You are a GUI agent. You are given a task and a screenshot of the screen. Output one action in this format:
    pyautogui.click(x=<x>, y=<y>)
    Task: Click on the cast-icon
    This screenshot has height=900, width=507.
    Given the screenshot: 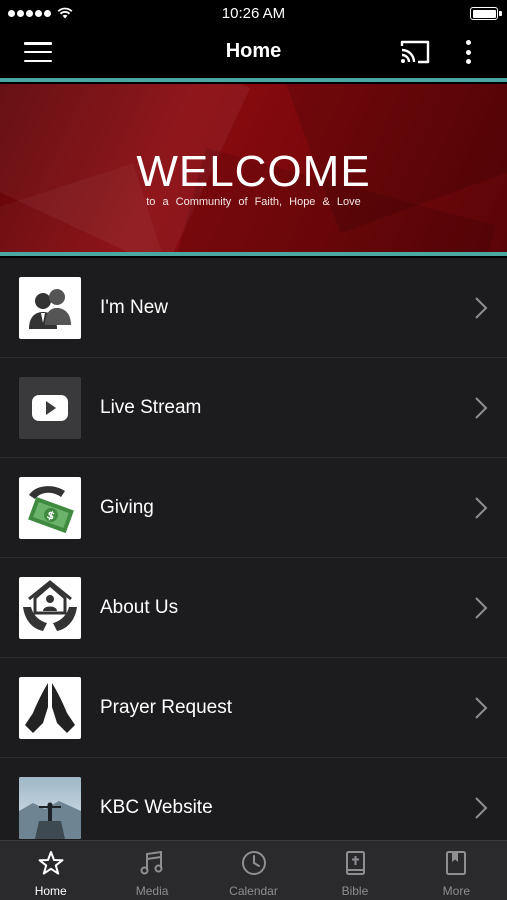 What is the action you would take?
    pyautogui.click(x=415, y=52)
    